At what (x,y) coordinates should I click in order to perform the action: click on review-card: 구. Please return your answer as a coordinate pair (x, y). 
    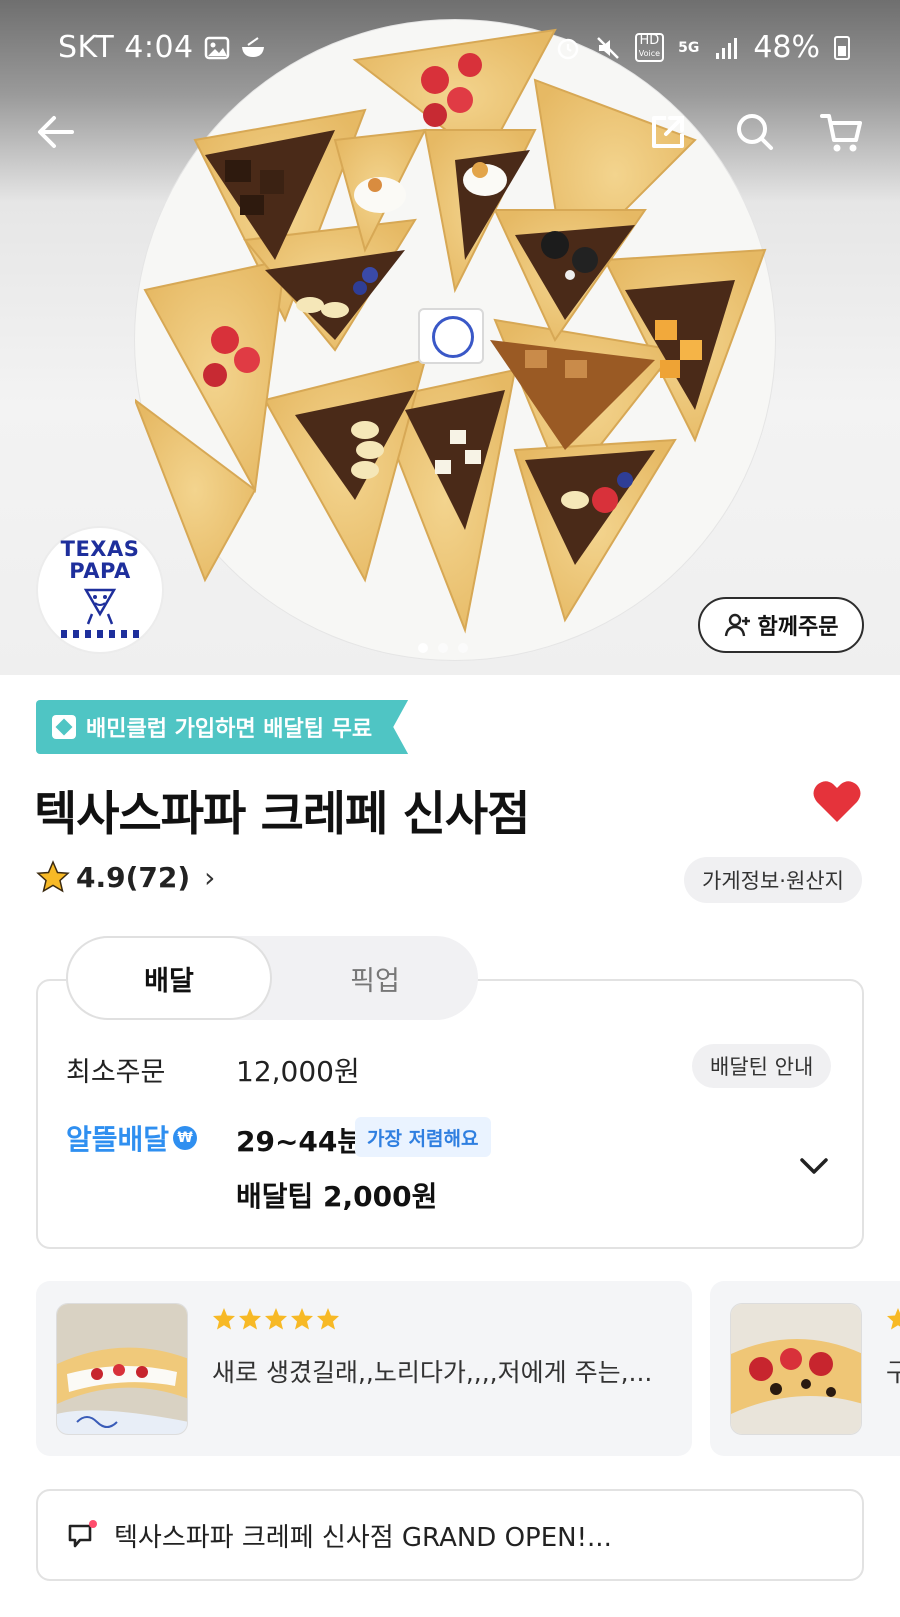
    Looking at the image, I should click on (805, 1368).